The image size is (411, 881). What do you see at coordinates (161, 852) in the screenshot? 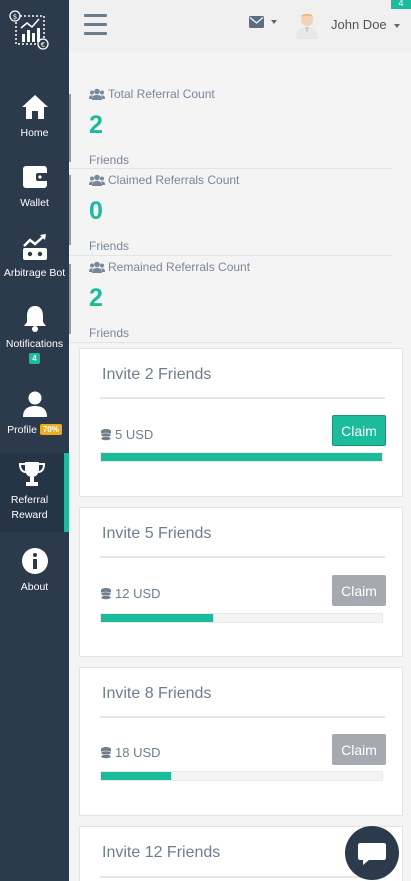
I see `card-title: Invite 12 Friends` at bounding box center [161, 852].